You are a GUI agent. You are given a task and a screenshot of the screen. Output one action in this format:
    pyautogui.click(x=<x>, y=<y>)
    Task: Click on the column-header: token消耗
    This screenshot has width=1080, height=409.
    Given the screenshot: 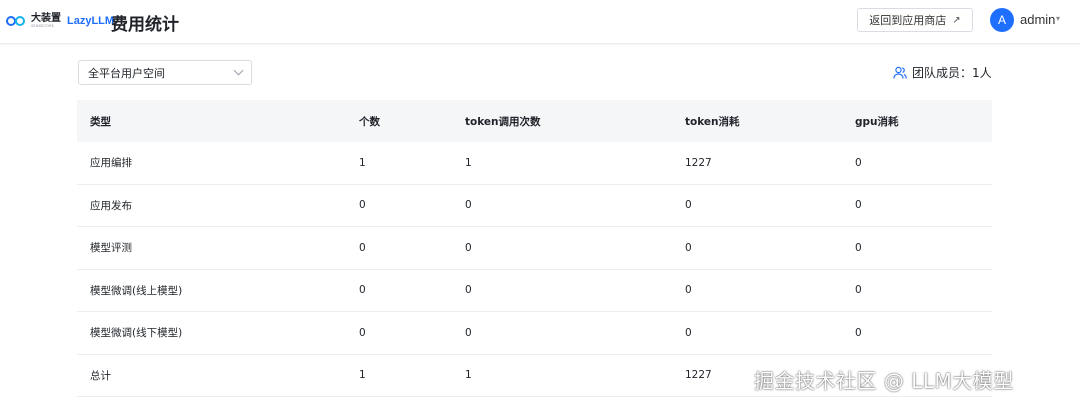 What is the action you would take?
    pyautogui.click(x=712, y=121)
    